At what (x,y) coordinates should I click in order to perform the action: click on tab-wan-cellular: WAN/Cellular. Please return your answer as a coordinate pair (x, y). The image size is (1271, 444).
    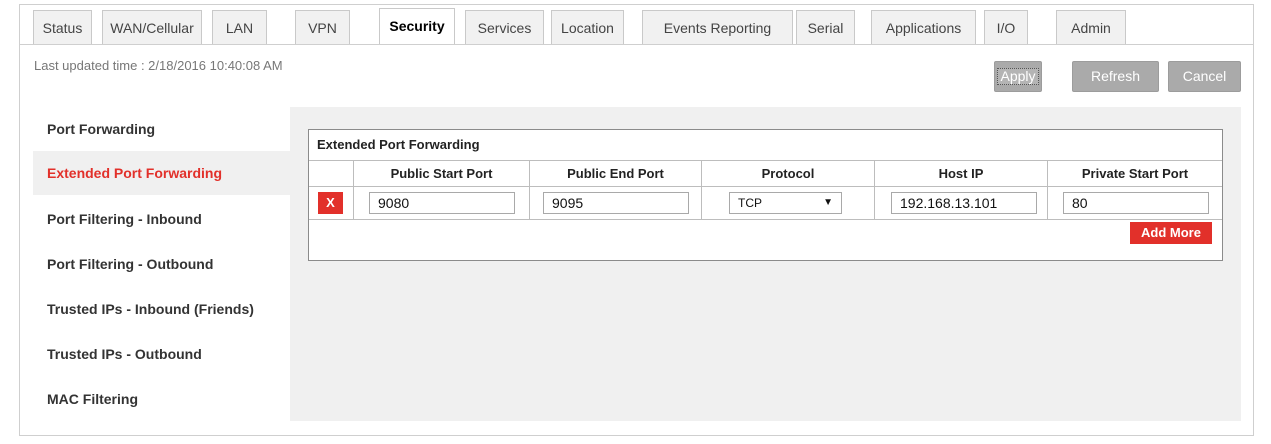
    Looking at the image, I should click on (152, 27).